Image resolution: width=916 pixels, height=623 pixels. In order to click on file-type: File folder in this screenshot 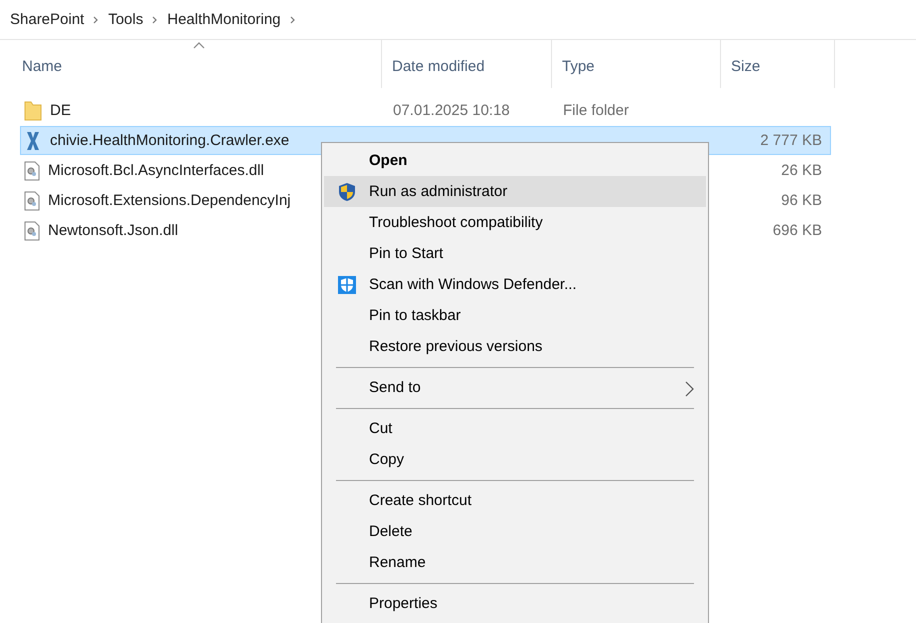, I will do `click(595, 110)`.